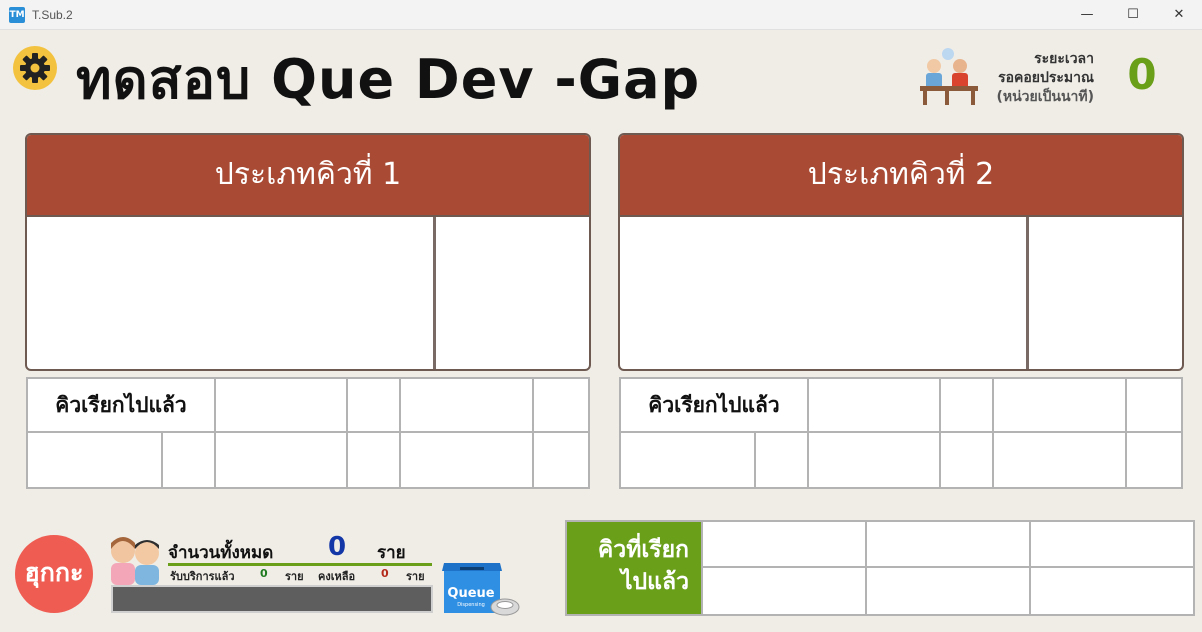  I want to click on remaining-unit: ราย, so click(415, 576).